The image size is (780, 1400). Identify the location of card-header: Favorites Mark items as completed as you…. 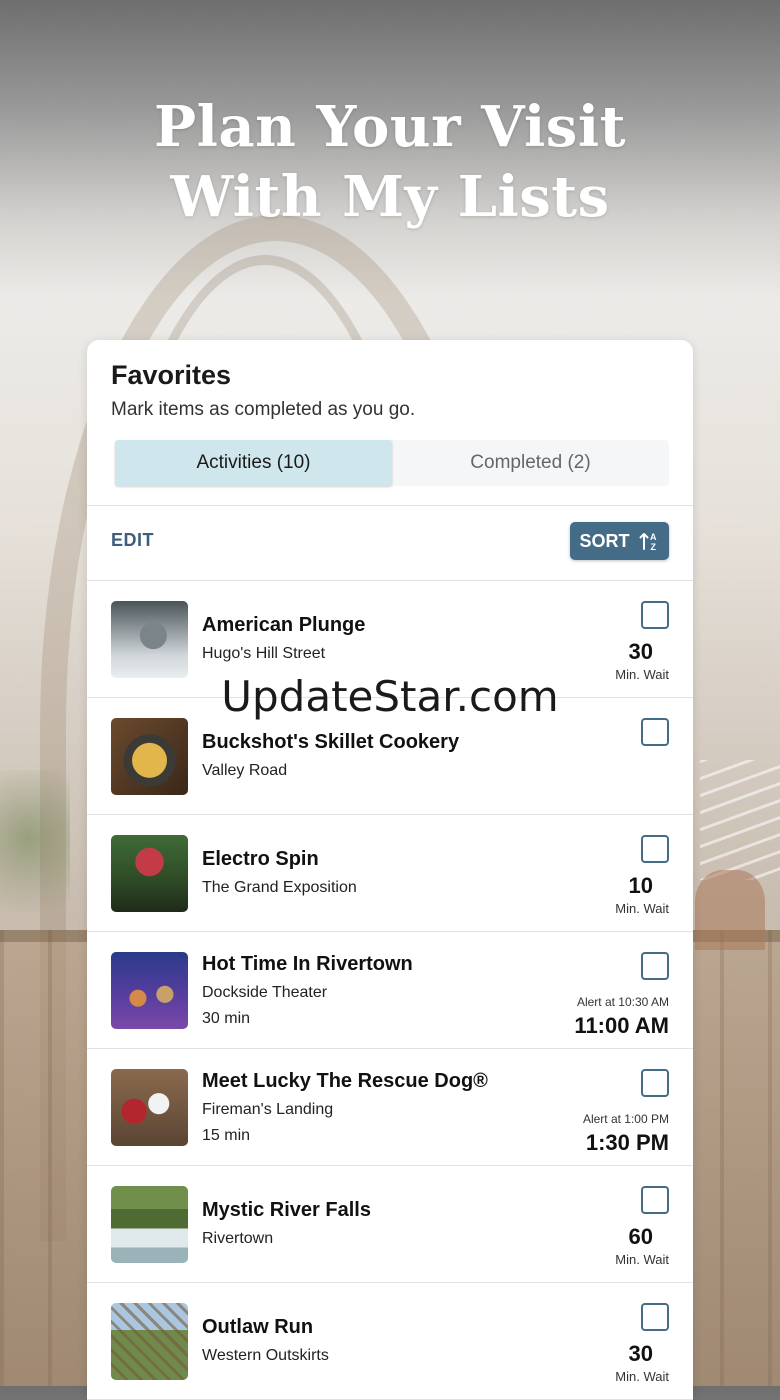
(390, 423).